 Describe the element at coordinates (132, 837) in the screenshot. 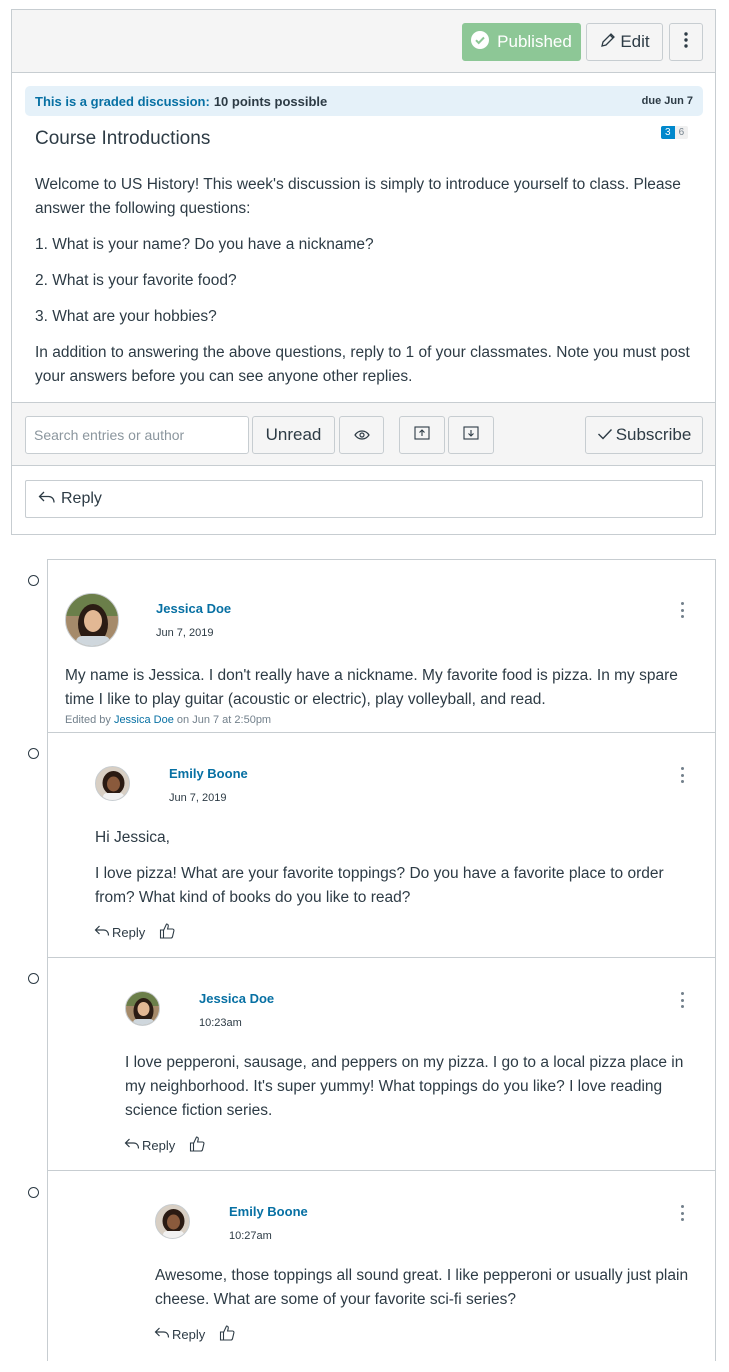

I see `entry-paragraph: Hi Jessica,` at that location.